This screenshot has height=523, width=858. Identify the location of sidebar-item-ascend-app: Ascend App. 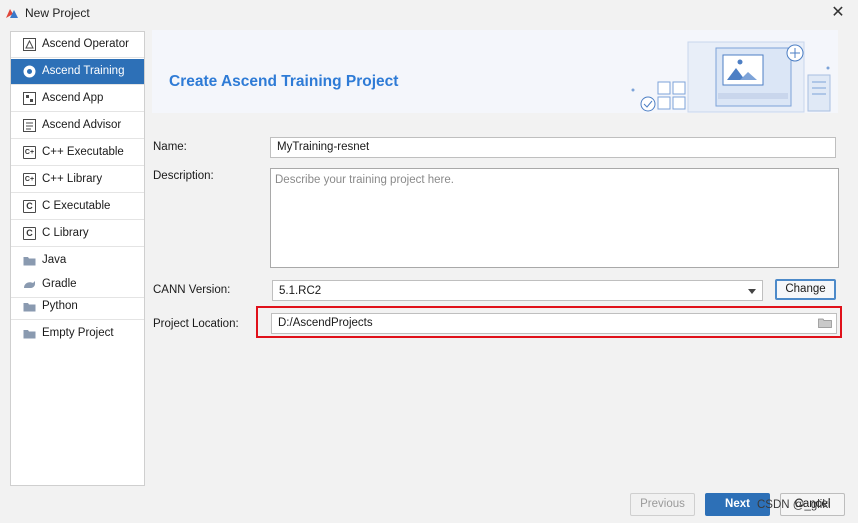
(77, 99).